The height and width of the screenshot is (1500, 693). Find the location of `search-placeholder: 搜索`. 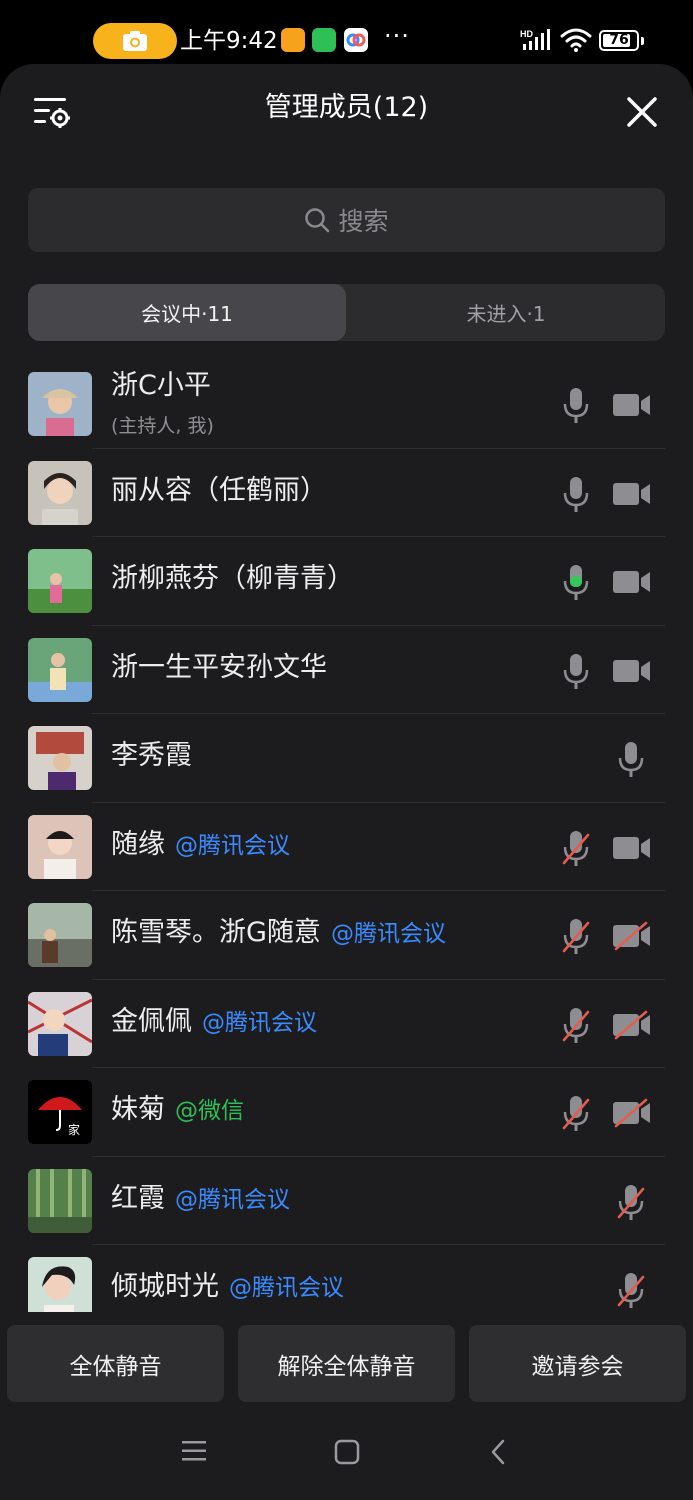

search-placeholder: 搜索 is located at coordinates (363, 221).